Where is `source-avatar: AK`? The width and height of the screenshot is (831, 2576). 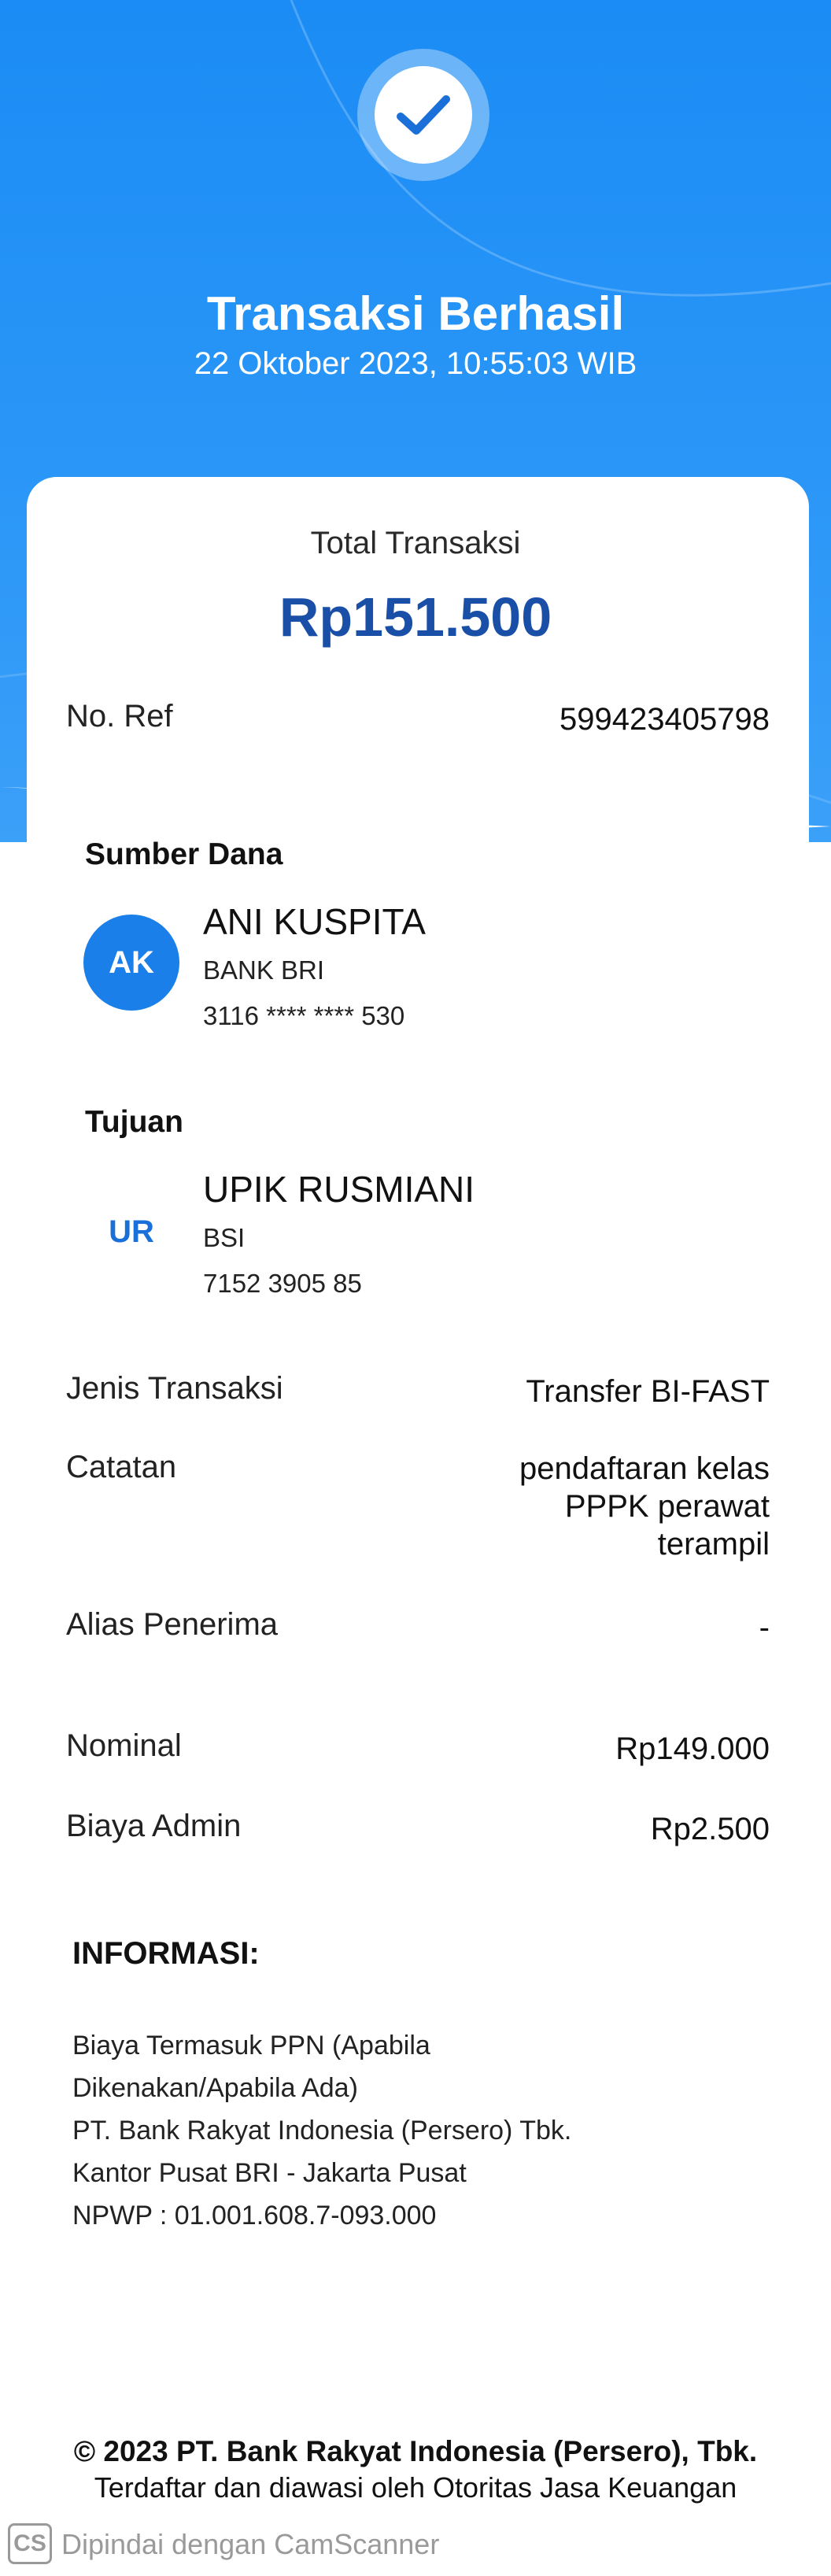
source-avatar: AK is located at coordinates (131, 963).